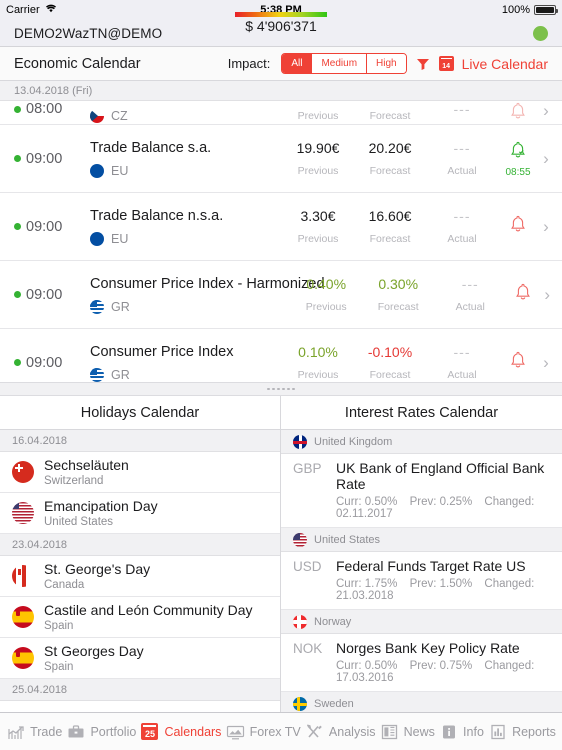 The width and height of the screenshot is (562, 750). I want to click on flag-es-icon, so click(23, 658).